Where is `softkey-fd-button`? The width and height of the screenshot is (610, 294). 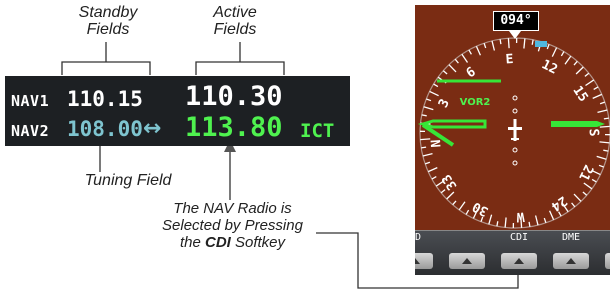
softkey-fd-button is located at coordinates (424, 261).